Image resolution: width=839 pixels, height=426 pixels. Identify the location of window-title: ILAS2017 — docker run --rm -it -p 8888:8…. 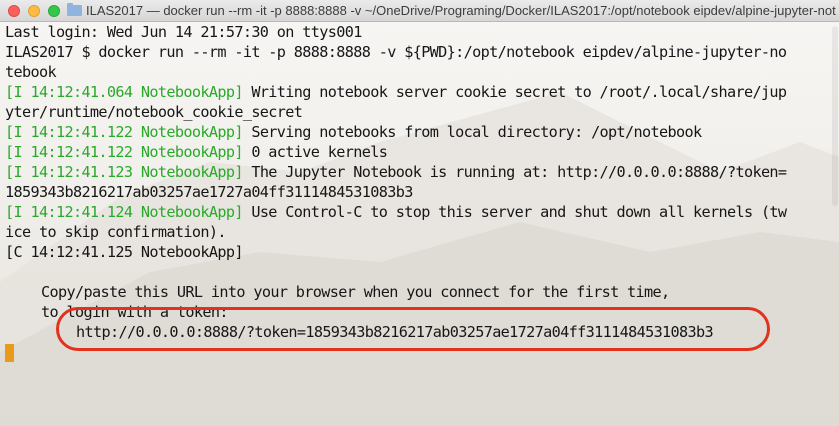
(461, 10).